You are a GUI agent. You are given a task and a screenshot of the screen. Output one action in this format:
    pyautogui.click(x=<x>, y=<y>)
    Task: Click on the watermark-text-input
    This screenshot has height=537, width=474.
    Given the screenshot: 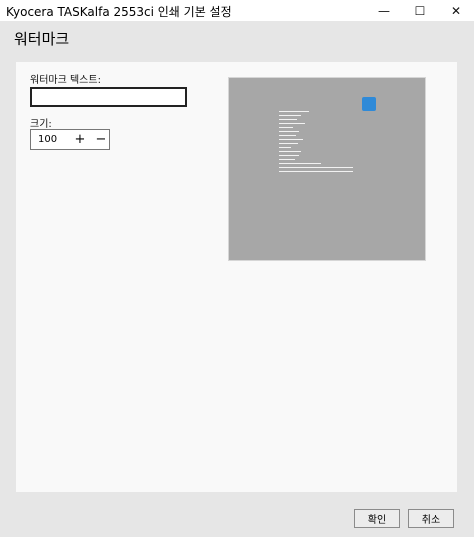 What is the action you would take?
    pyautogui.click(x=108, y=97)
    